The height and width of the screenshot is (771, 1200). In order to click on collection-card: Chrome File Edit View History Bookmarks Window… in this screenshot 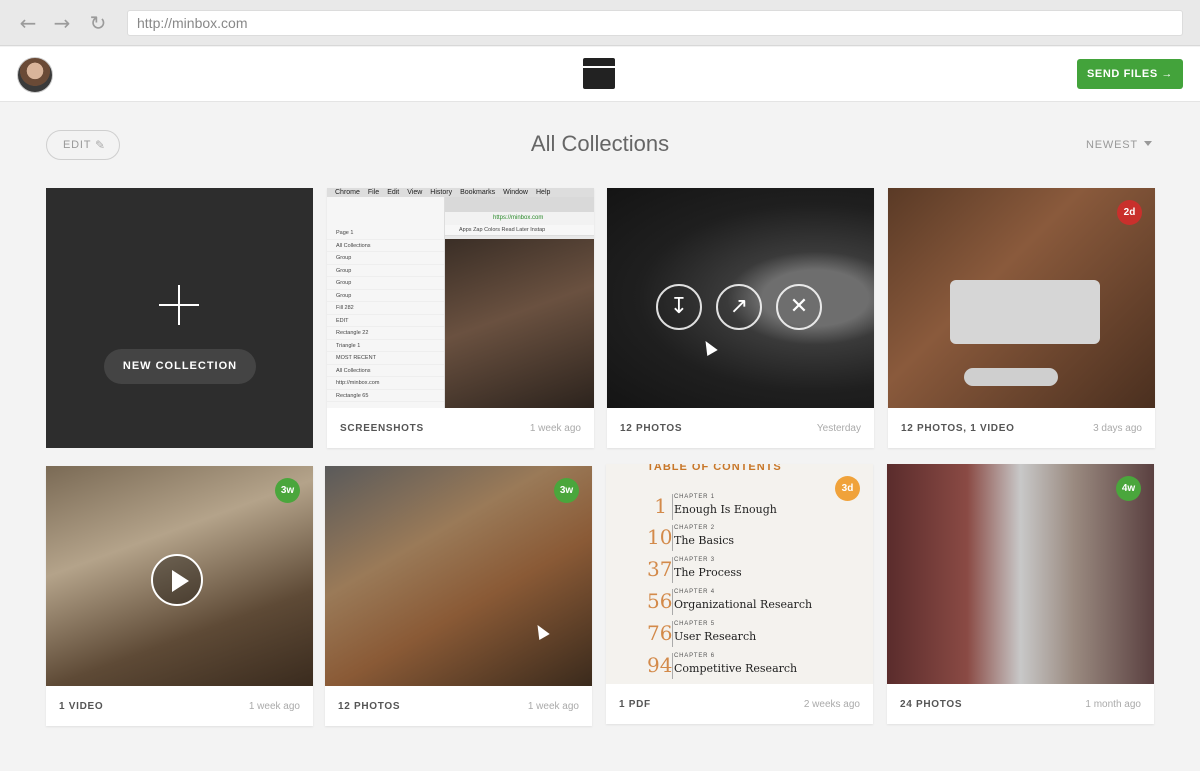, I will do `click(460, 318)`.